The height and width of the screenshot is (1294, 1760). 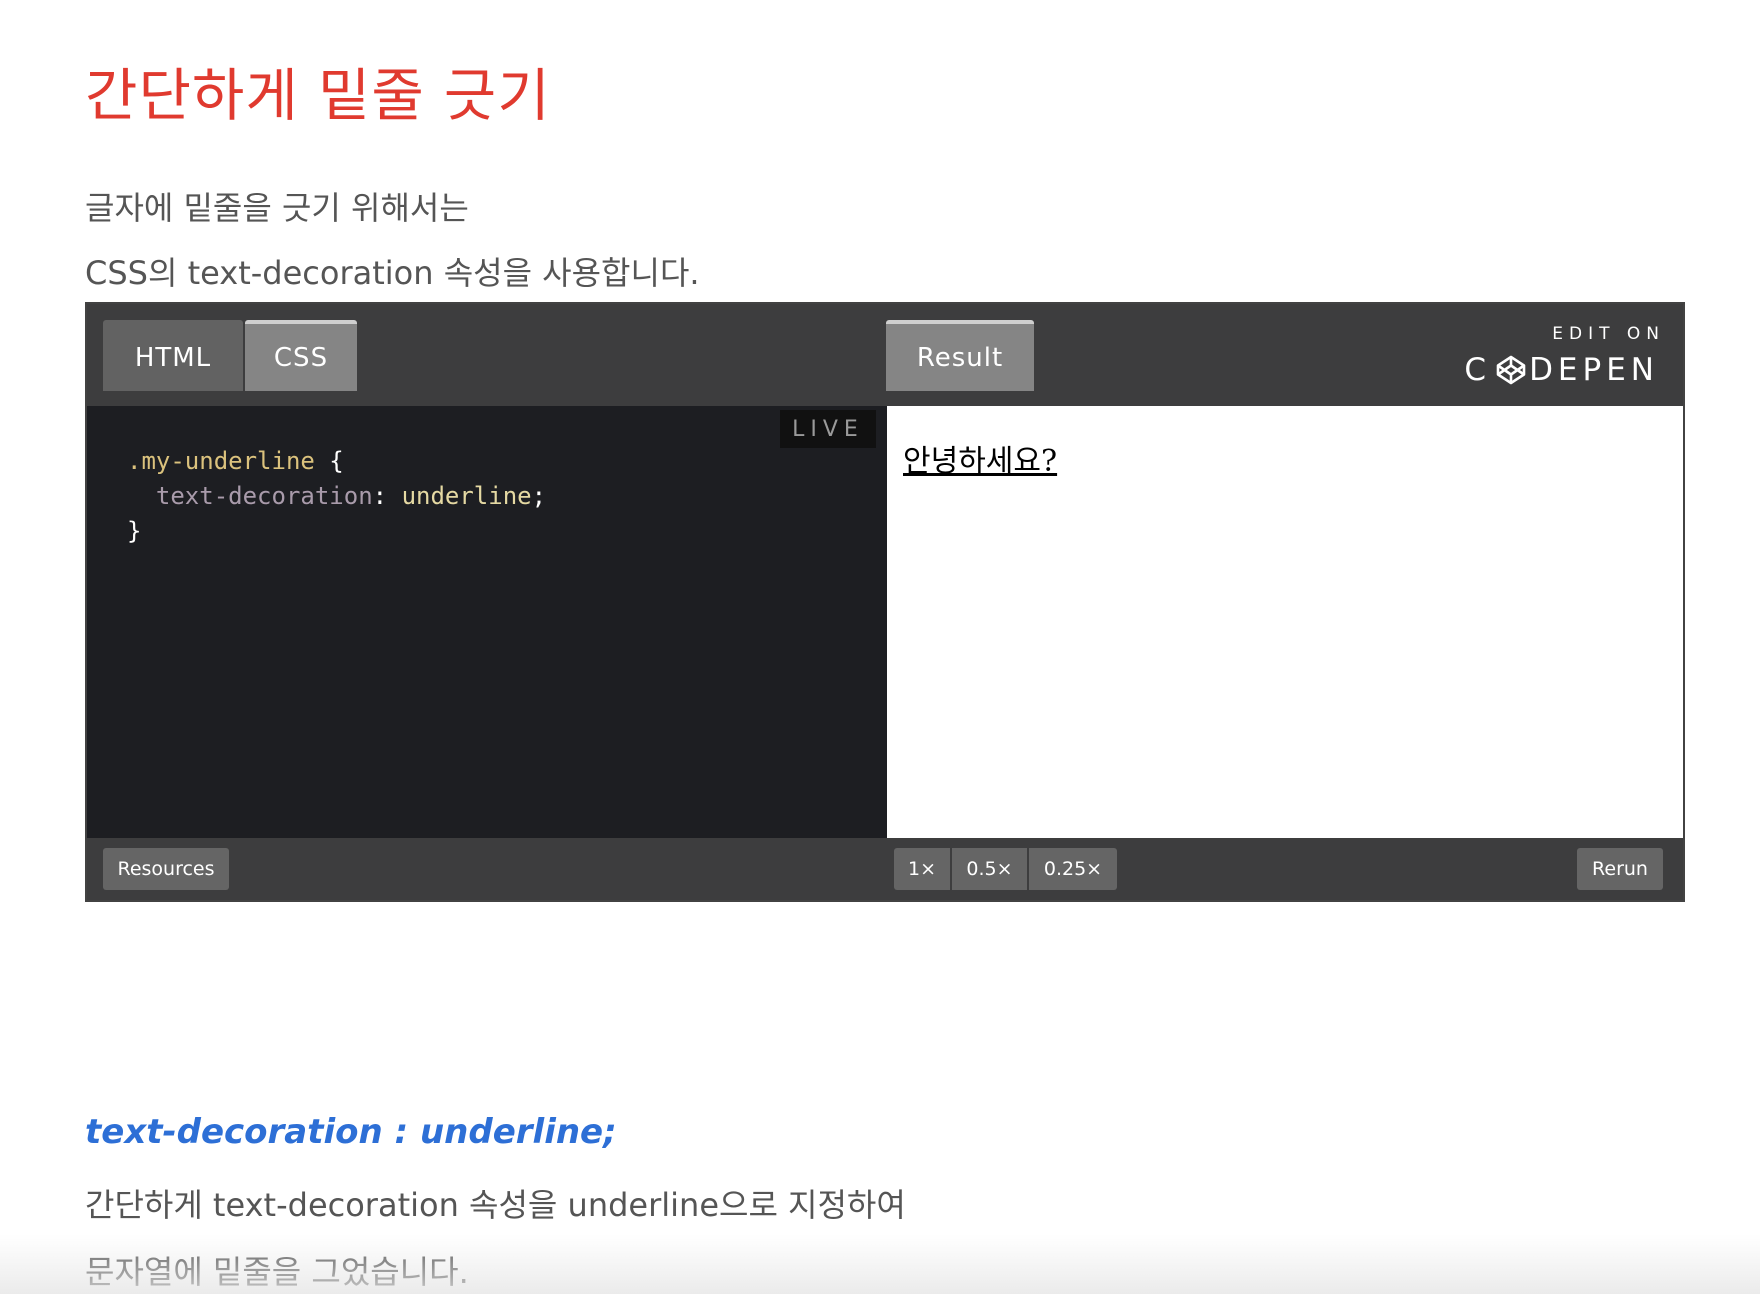 I want to click on rerun-button: Rerun, so click(x=1620, y=869).